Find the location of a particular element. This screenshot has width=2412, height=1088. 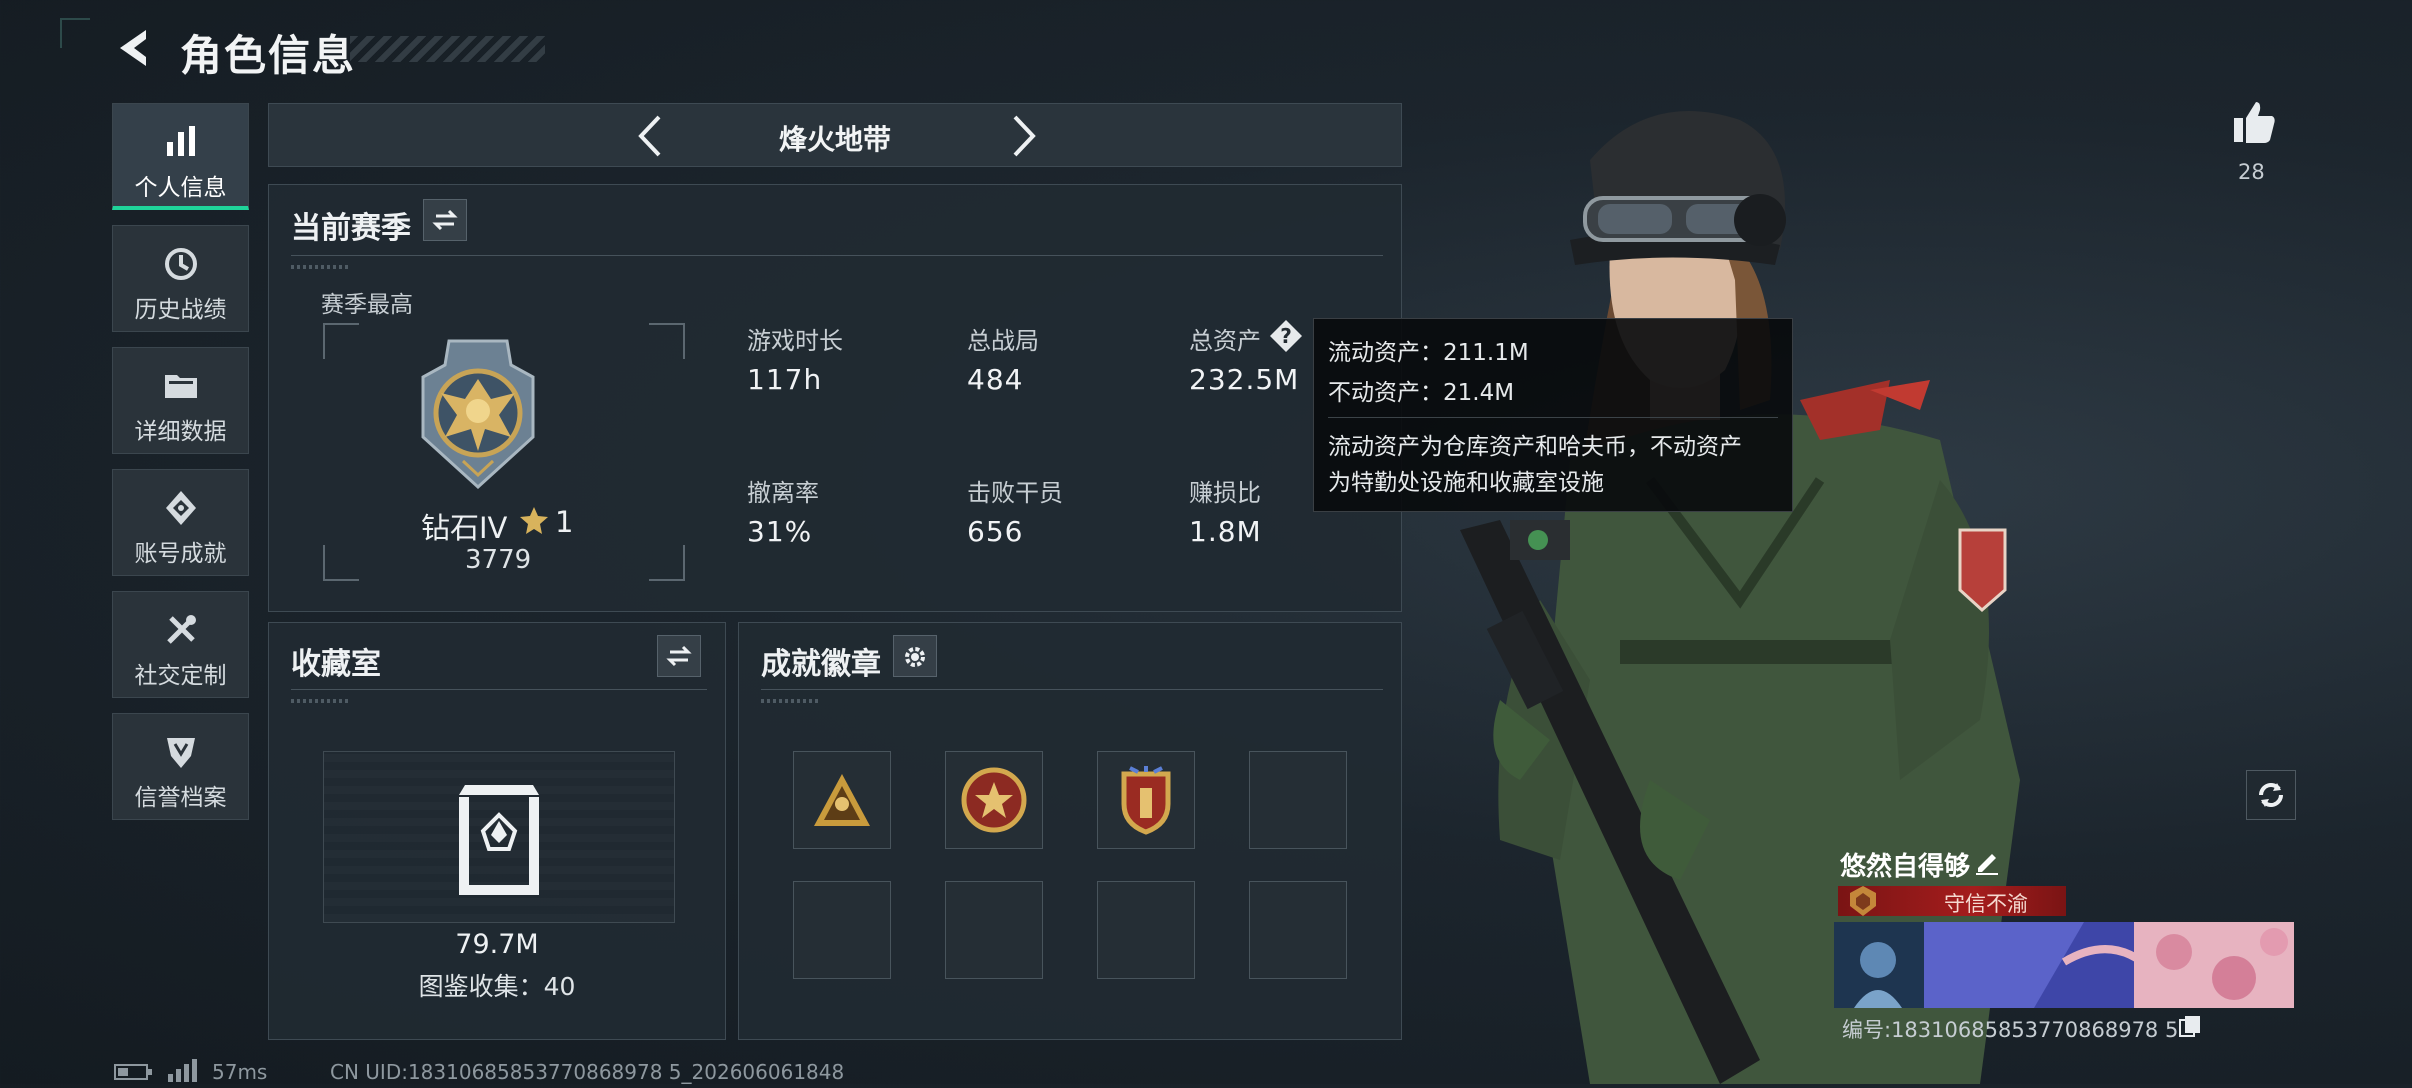

sidebar-item-label: 个人信息 is located at coordinates (180, 188).